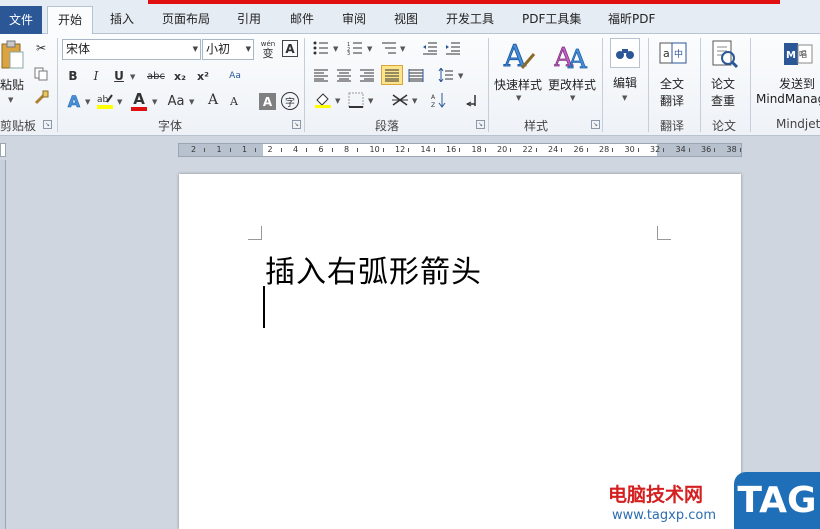 The height and width of the screenshot is (529, 820). What do you see at coordinates (370, 101) in the screenshot?
I see `borders-dropdown-icon: ▼` at bounding box center [370, 101].